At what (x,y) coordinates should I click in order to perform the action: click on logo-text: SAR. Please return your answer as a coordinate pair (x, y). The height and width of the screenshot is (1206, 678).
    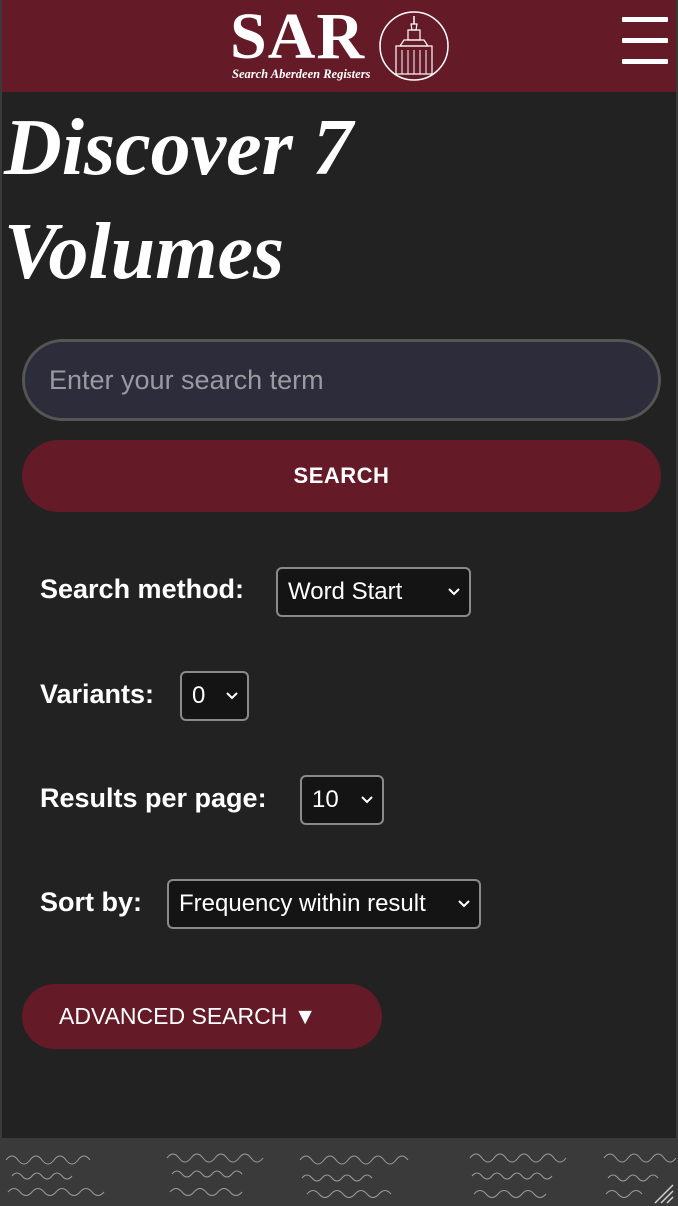
    Looking at the image, I should click on (298, 36).